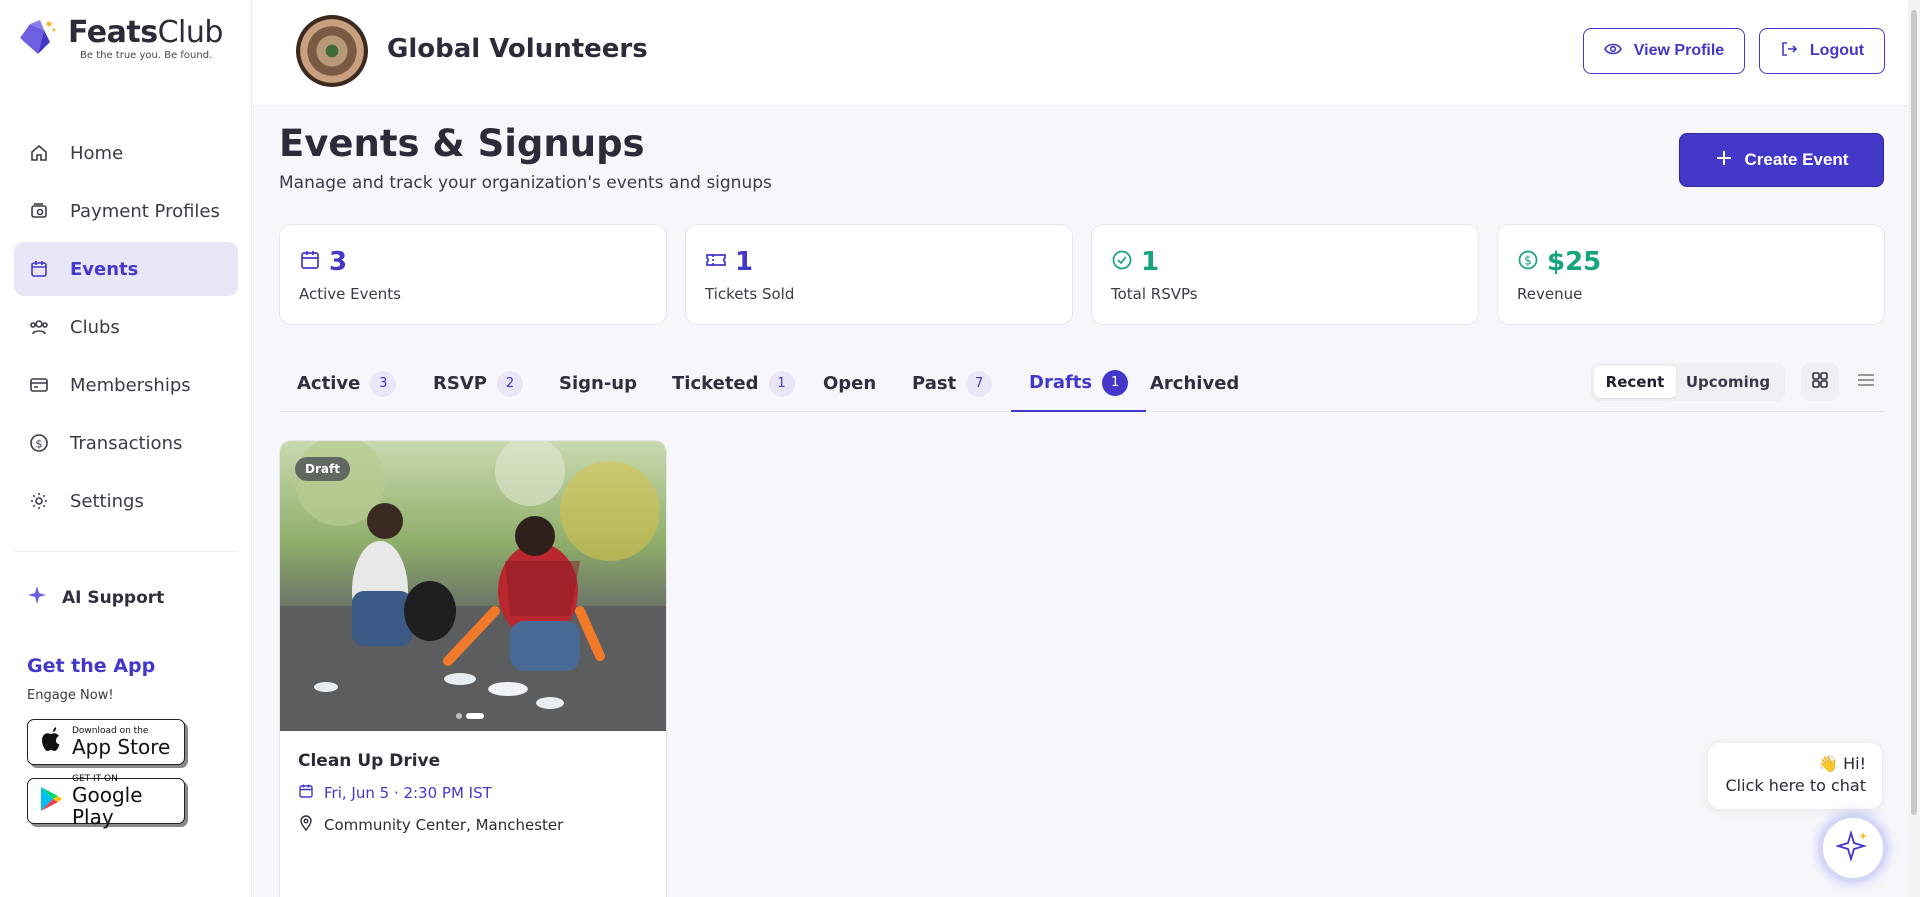 This screenshot has height=897, width=1920. I want to click on tab-label: Open, so click(850, 383).